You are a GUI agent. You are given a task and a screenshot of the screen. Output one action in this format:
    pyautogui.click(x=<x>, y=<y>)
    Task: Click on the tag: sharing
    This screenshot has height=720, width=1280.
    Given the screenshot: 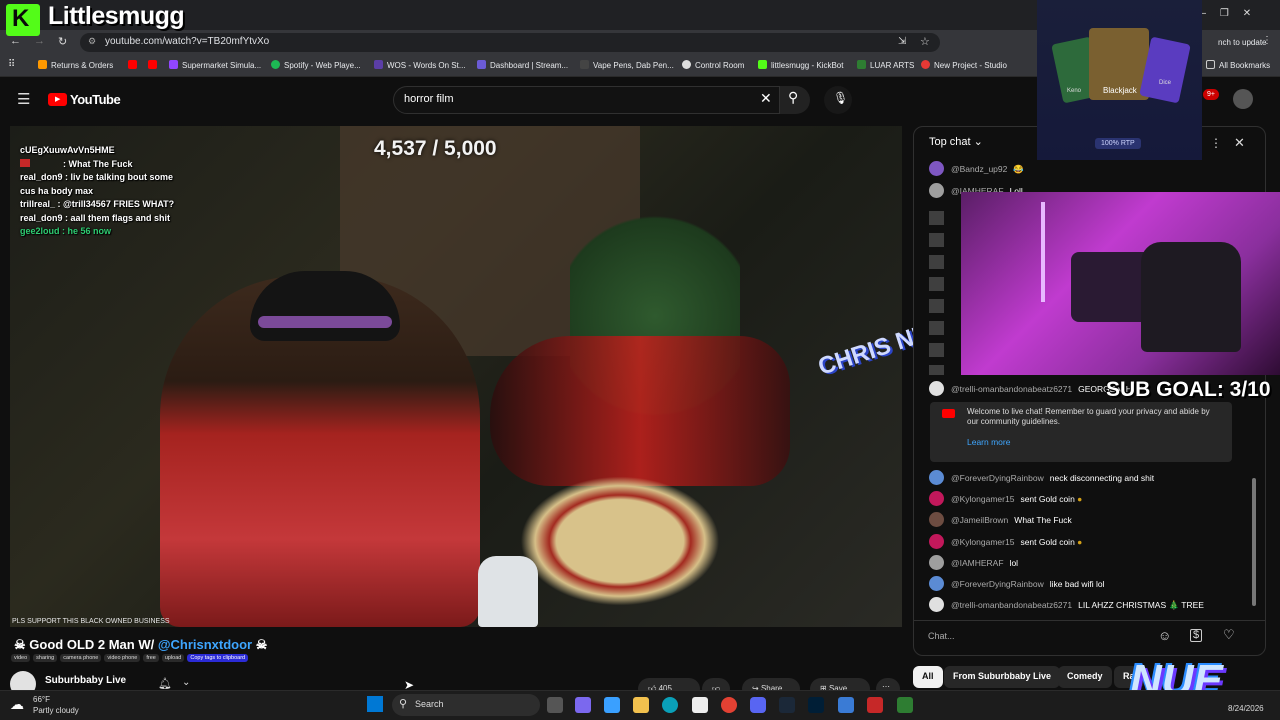 What is the action you would take?
    pyautogui.click(x=45, y=658)
    